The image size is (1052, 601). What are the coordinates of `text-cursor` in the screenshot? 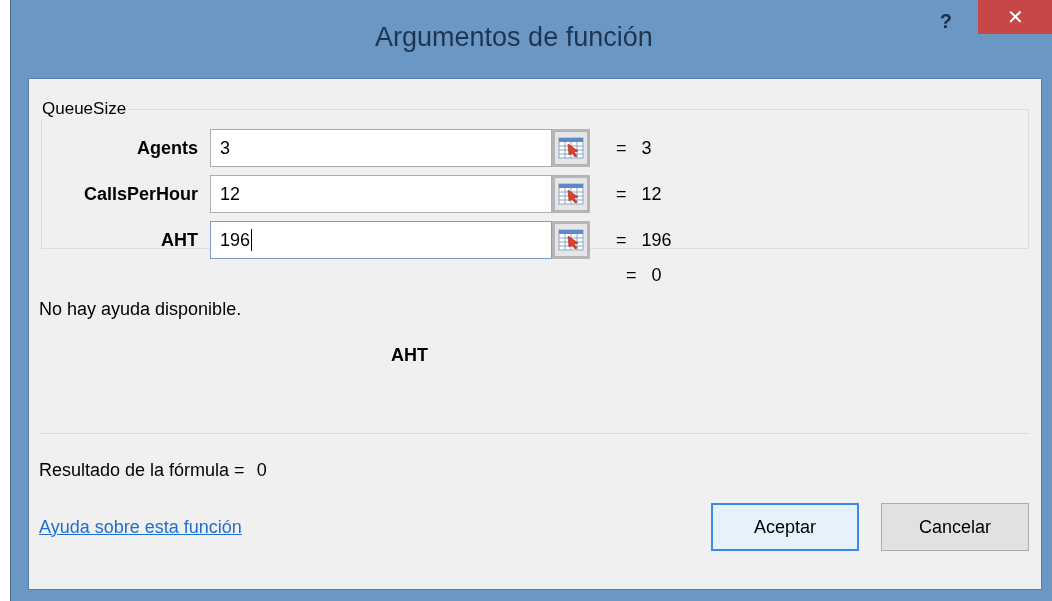 It's located at (252, 240).